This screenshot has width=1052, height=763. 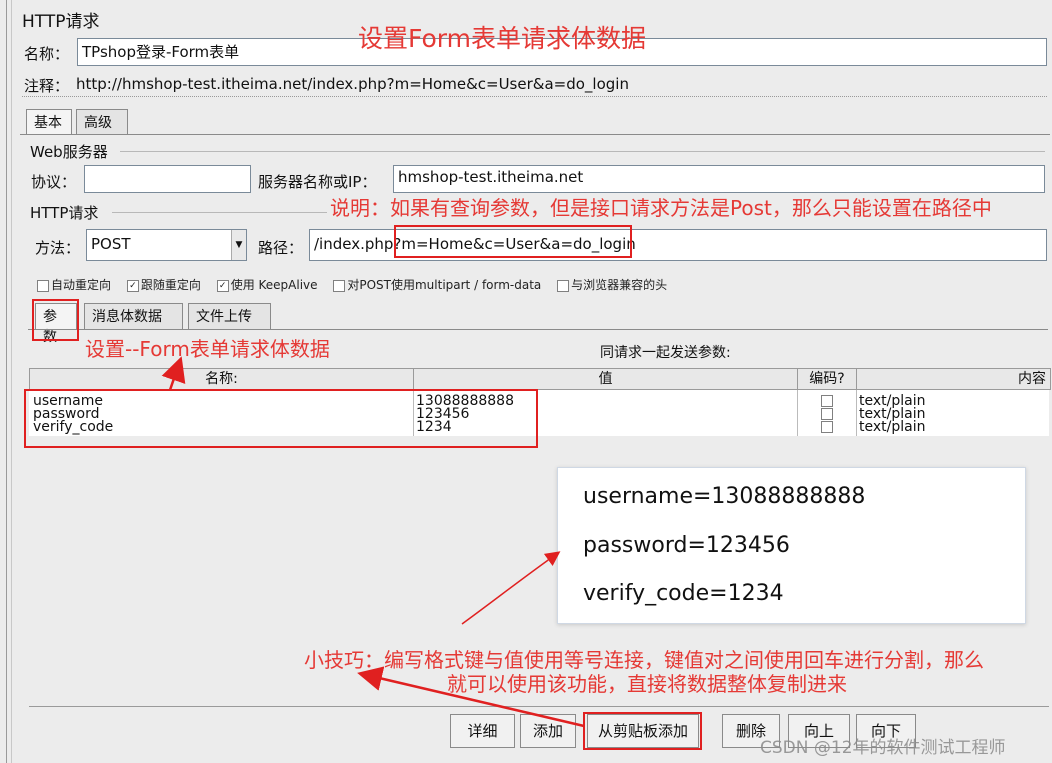 What do you see at coordinates (173, 373) in the screenshot?
I see `arrow-to-params` at bounding box center [173, 373].